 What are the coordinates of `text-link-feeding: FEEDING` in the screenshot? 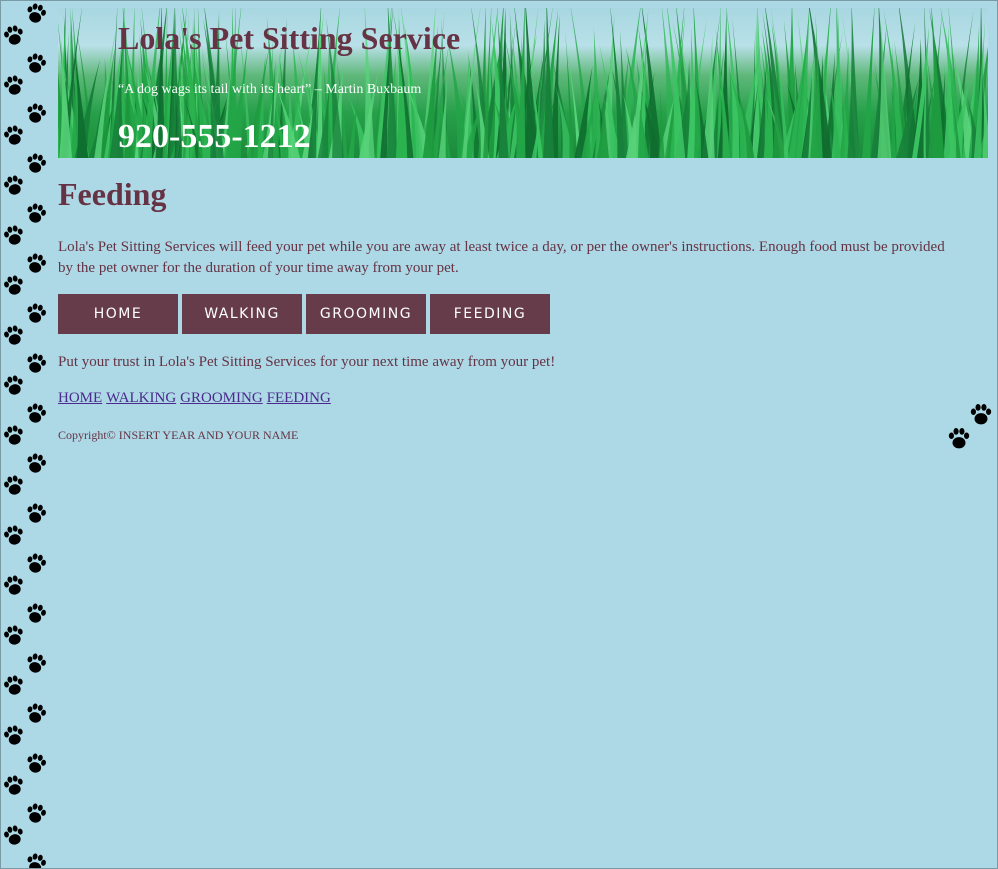 It's located at (299, 398).